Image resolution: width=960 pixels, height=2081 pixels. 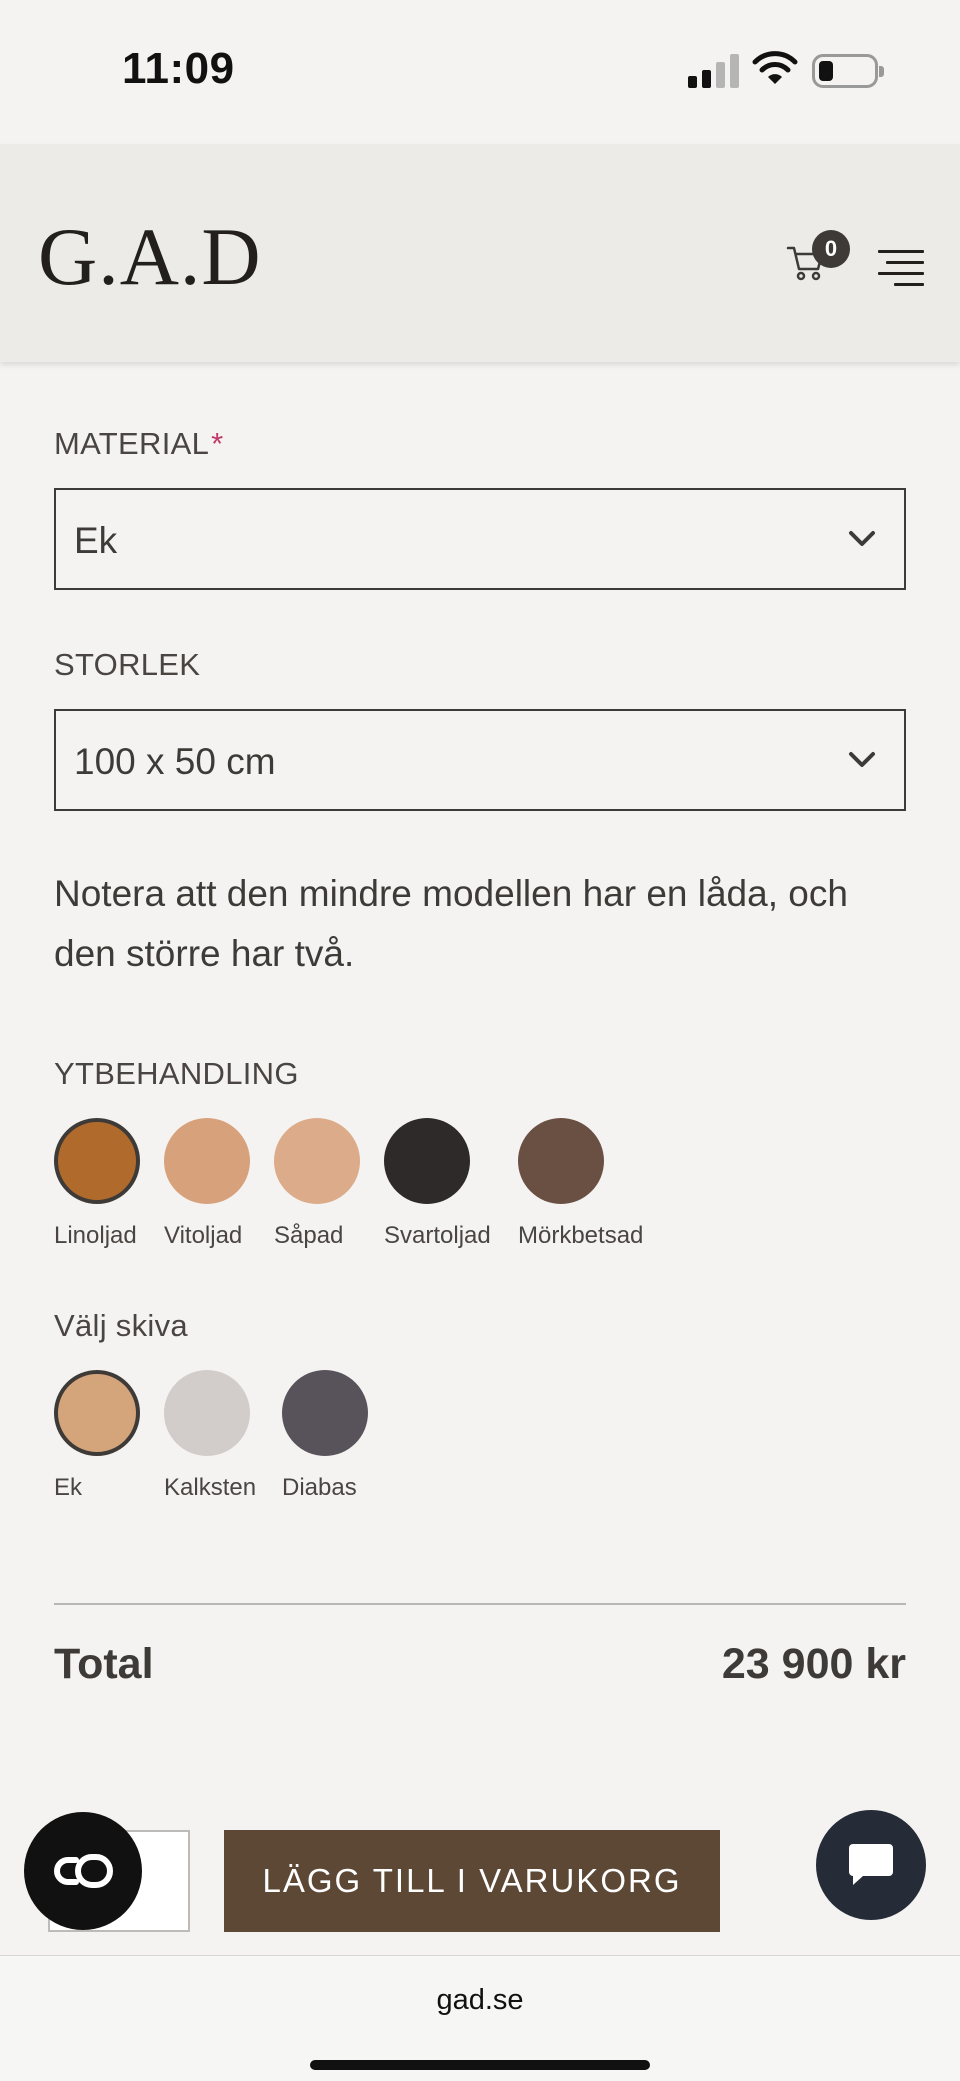 I want to click on add-to-cart-button: LÄGG TILL I VARUKORG, so click(x=472, y=1881).